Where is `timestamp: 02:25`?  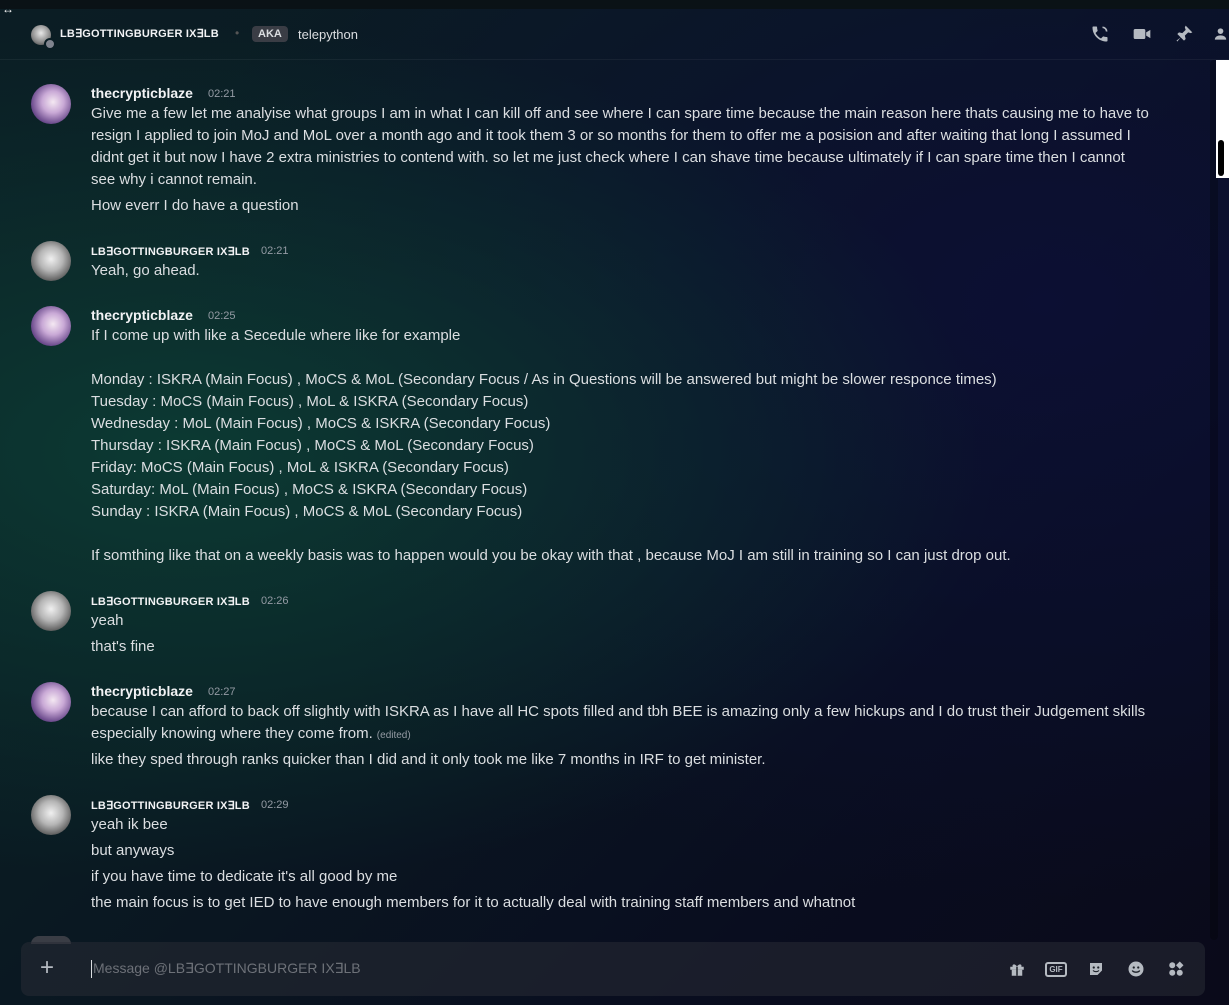 timestamp: 02:25 is located at coordinates (222, 316).